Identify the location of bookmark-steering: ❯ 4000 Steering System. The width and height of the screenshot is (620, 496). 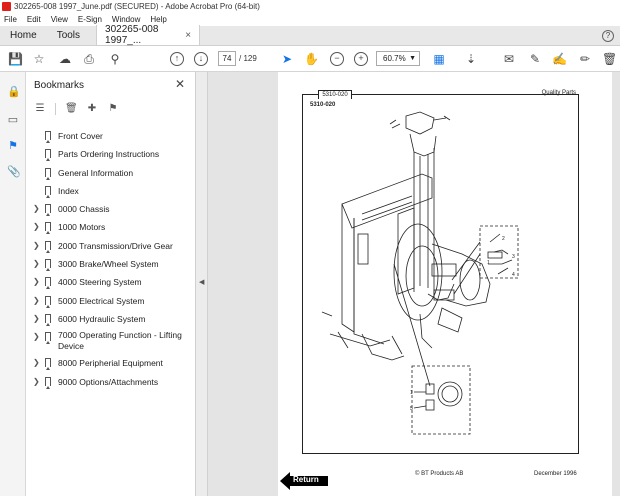
(111, 283).